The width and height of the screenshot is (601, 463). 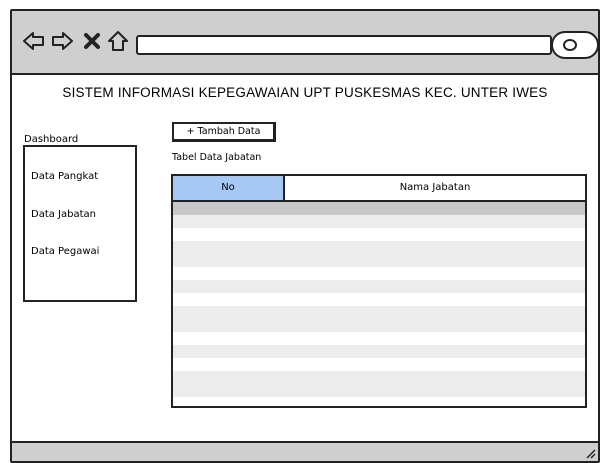 I want to click on dashboard-link: Dashboard, so click(x=51, y=139).